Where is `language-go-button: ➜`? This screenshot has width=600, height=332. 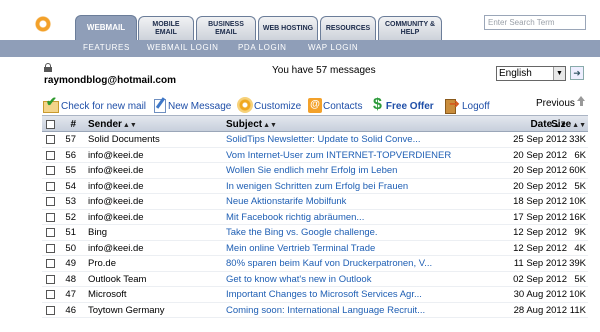
language-go-button: ➜ is located at coordinates (577, 73).